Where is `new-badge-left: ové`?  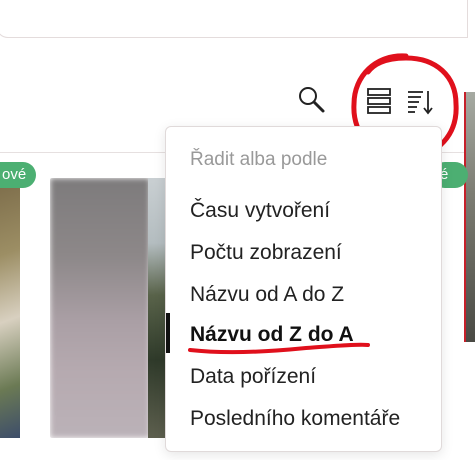
new-badge-left: ové is located at coordinates (18, 175).